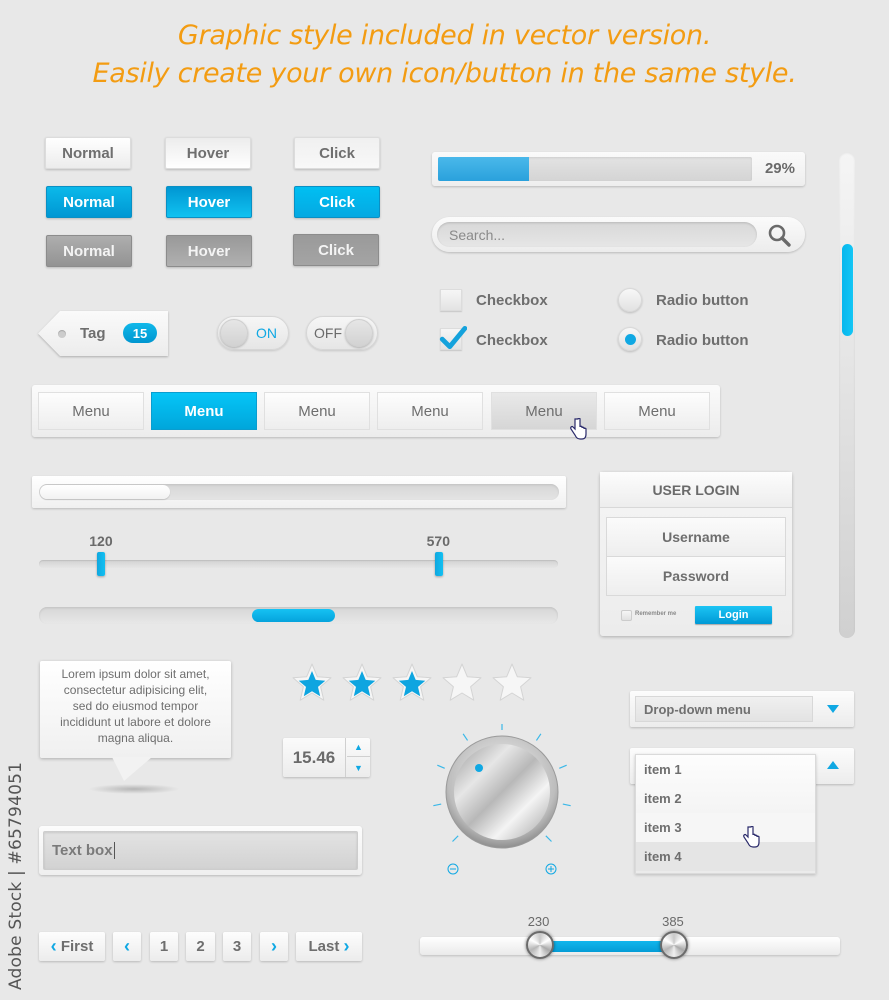 Image resolution: width=889 pixels, height=1000 pixels. Describe the element at coordinates (293, 615) in the screenshot. I see `pill-slider-thumb` at that location.